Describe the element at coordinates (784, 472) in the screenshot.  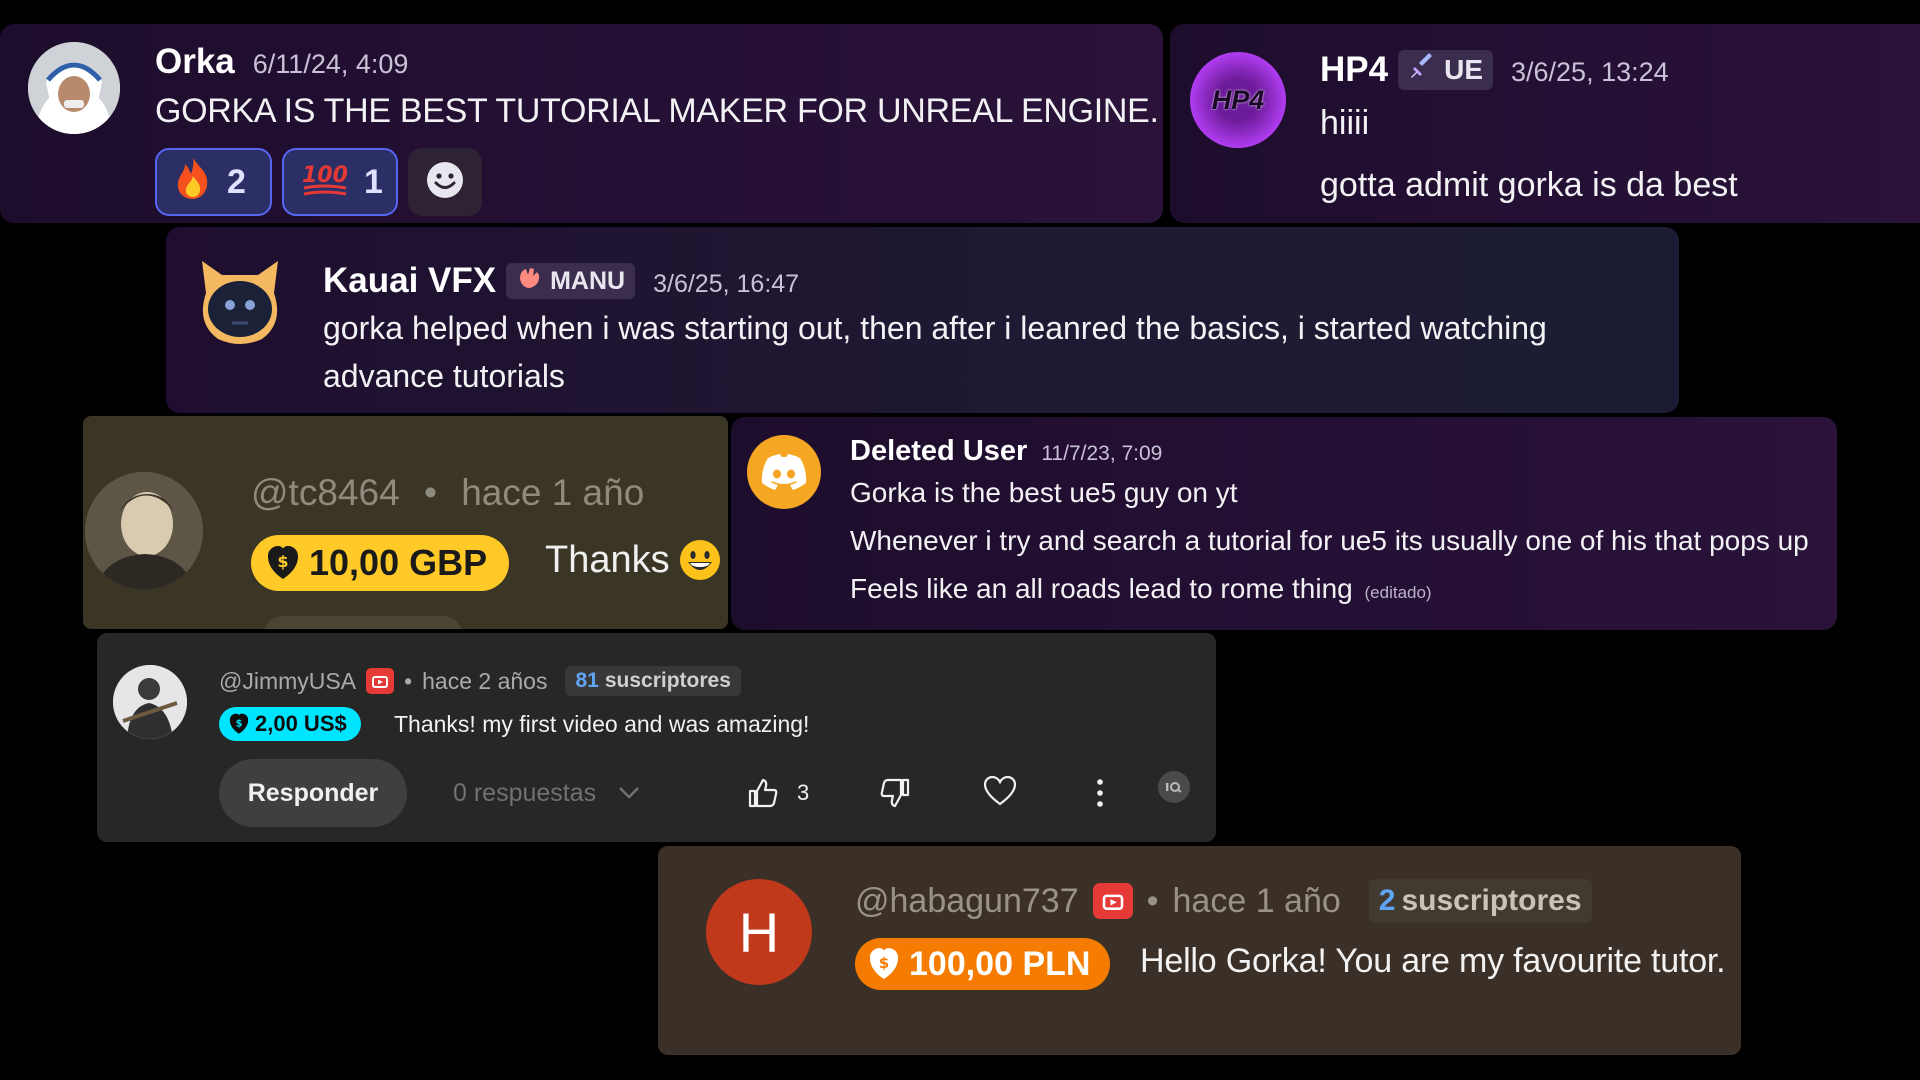
I see `deleted-user-avatar` at that location.